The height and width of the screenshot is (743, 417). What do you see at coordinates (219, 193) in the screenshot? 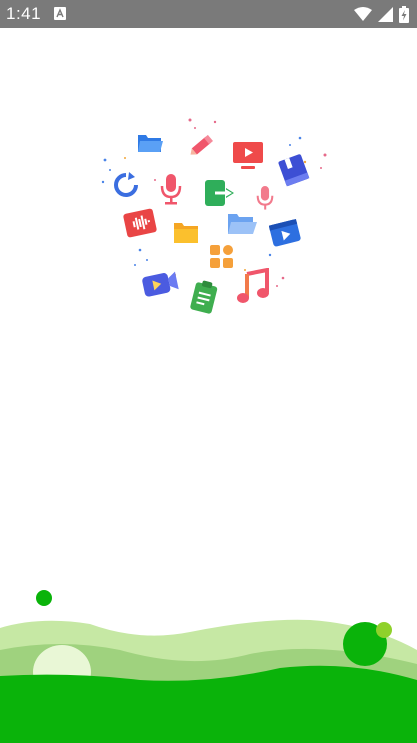
I see `export-icon` at bounding box center [219, 193].